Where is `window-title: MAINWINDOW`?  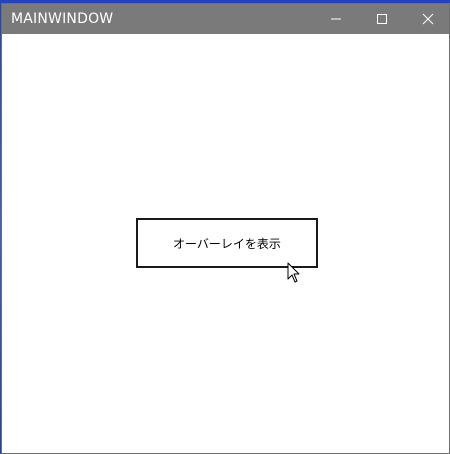 window-title: MAINWINDOW is located at coordinates (62, 19).